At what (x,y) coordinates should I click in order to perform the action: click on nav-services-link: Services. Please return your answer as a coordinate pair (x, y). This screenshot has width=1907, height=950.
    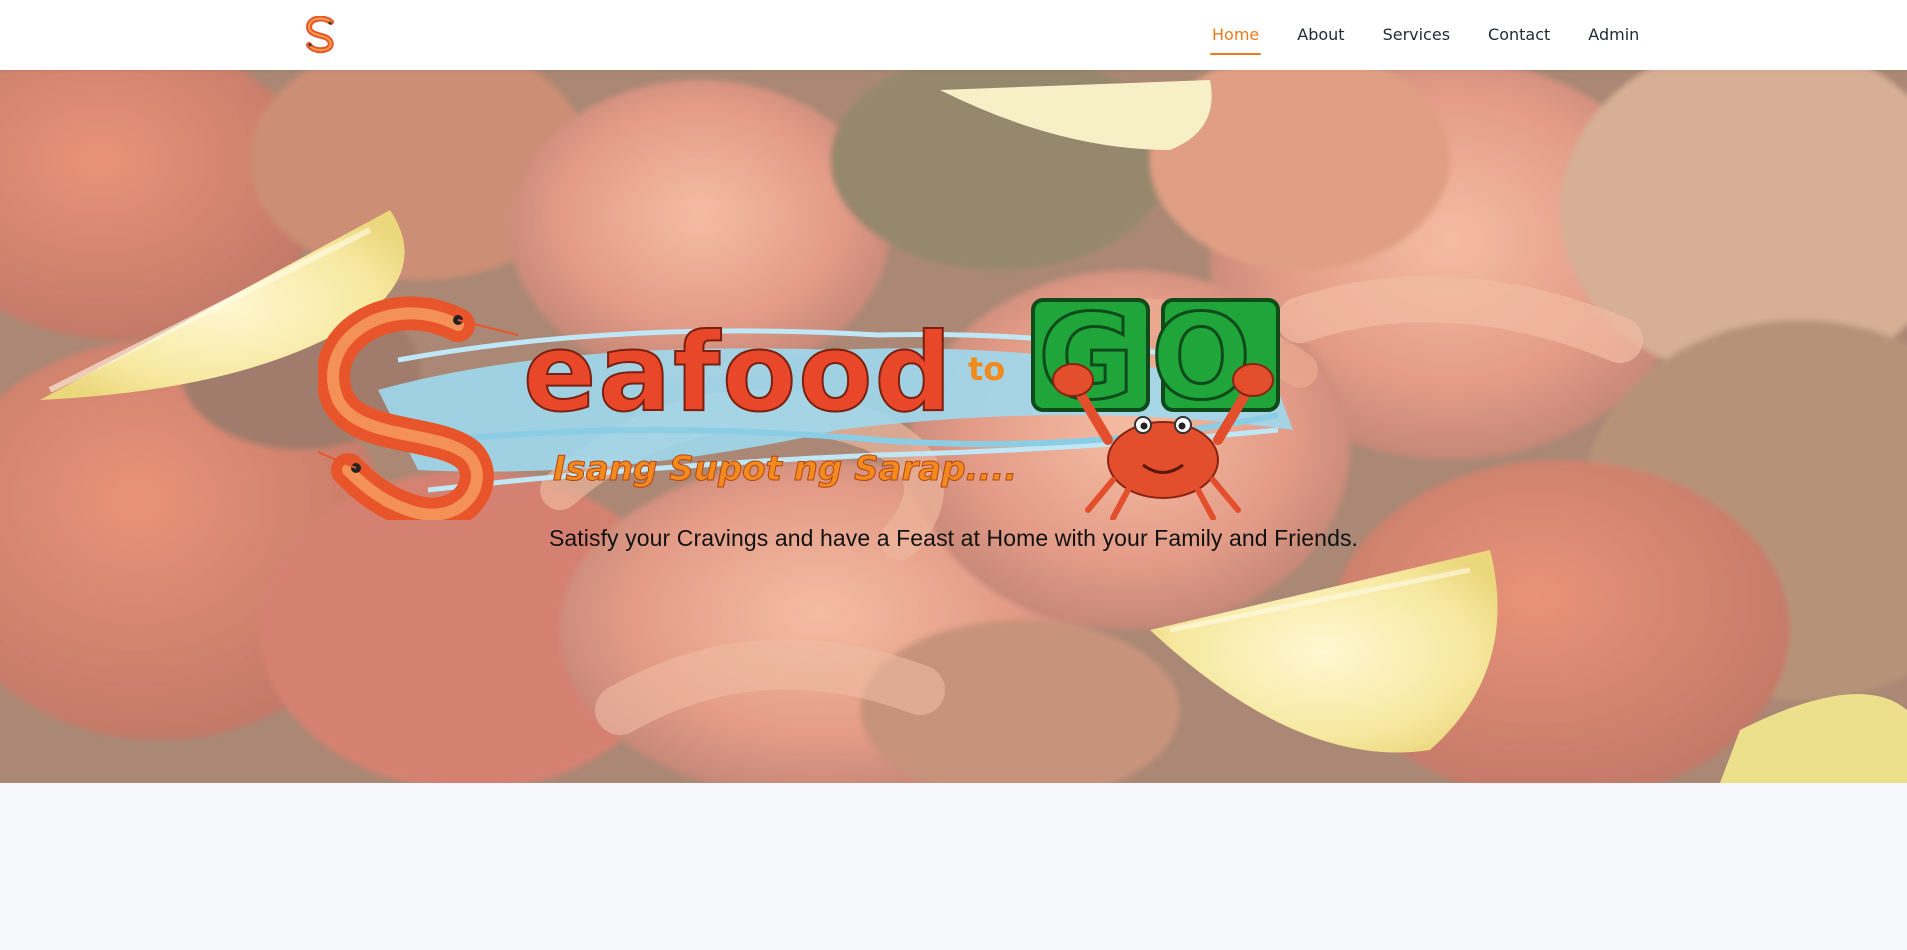
    Looking at the image, I should click on (1416, 35).